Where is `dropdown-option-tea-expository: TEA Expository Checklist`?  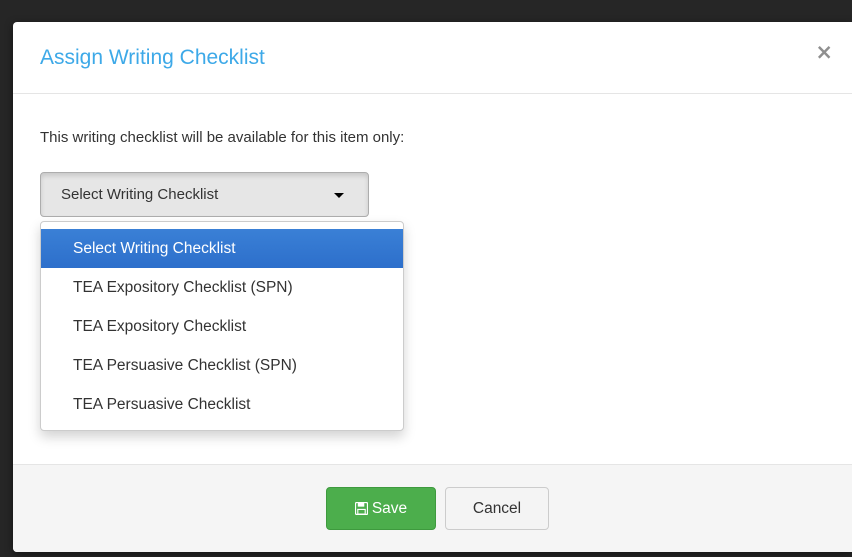 dropdown-option-tea-expository: TEA Expository Checklist is located at coordinates (222, 326).